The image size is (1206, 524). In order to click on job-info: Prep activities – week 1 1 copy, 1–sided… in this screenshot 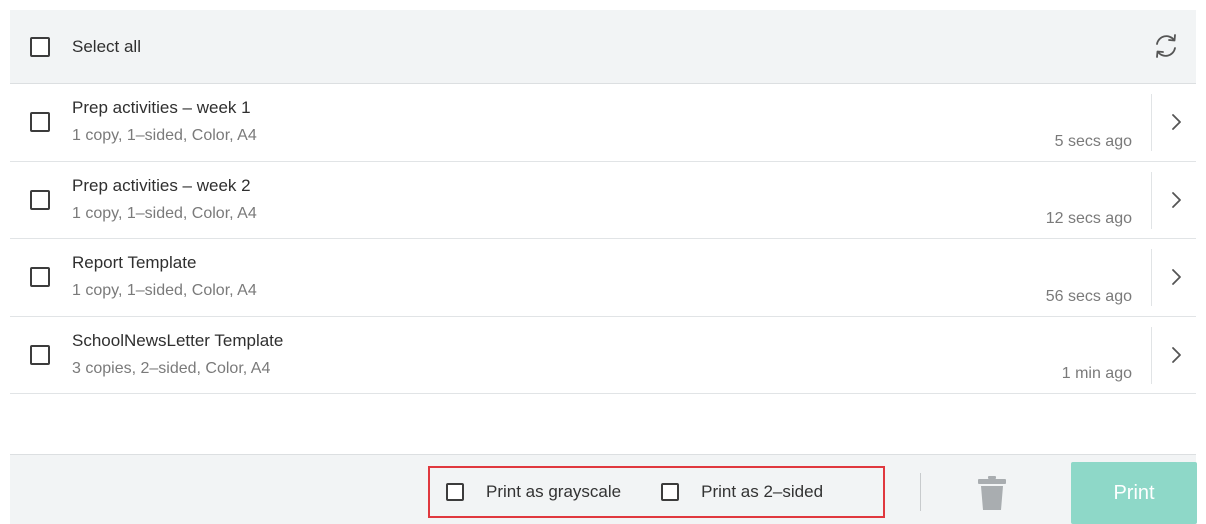, I will do `click(164, 122)`.